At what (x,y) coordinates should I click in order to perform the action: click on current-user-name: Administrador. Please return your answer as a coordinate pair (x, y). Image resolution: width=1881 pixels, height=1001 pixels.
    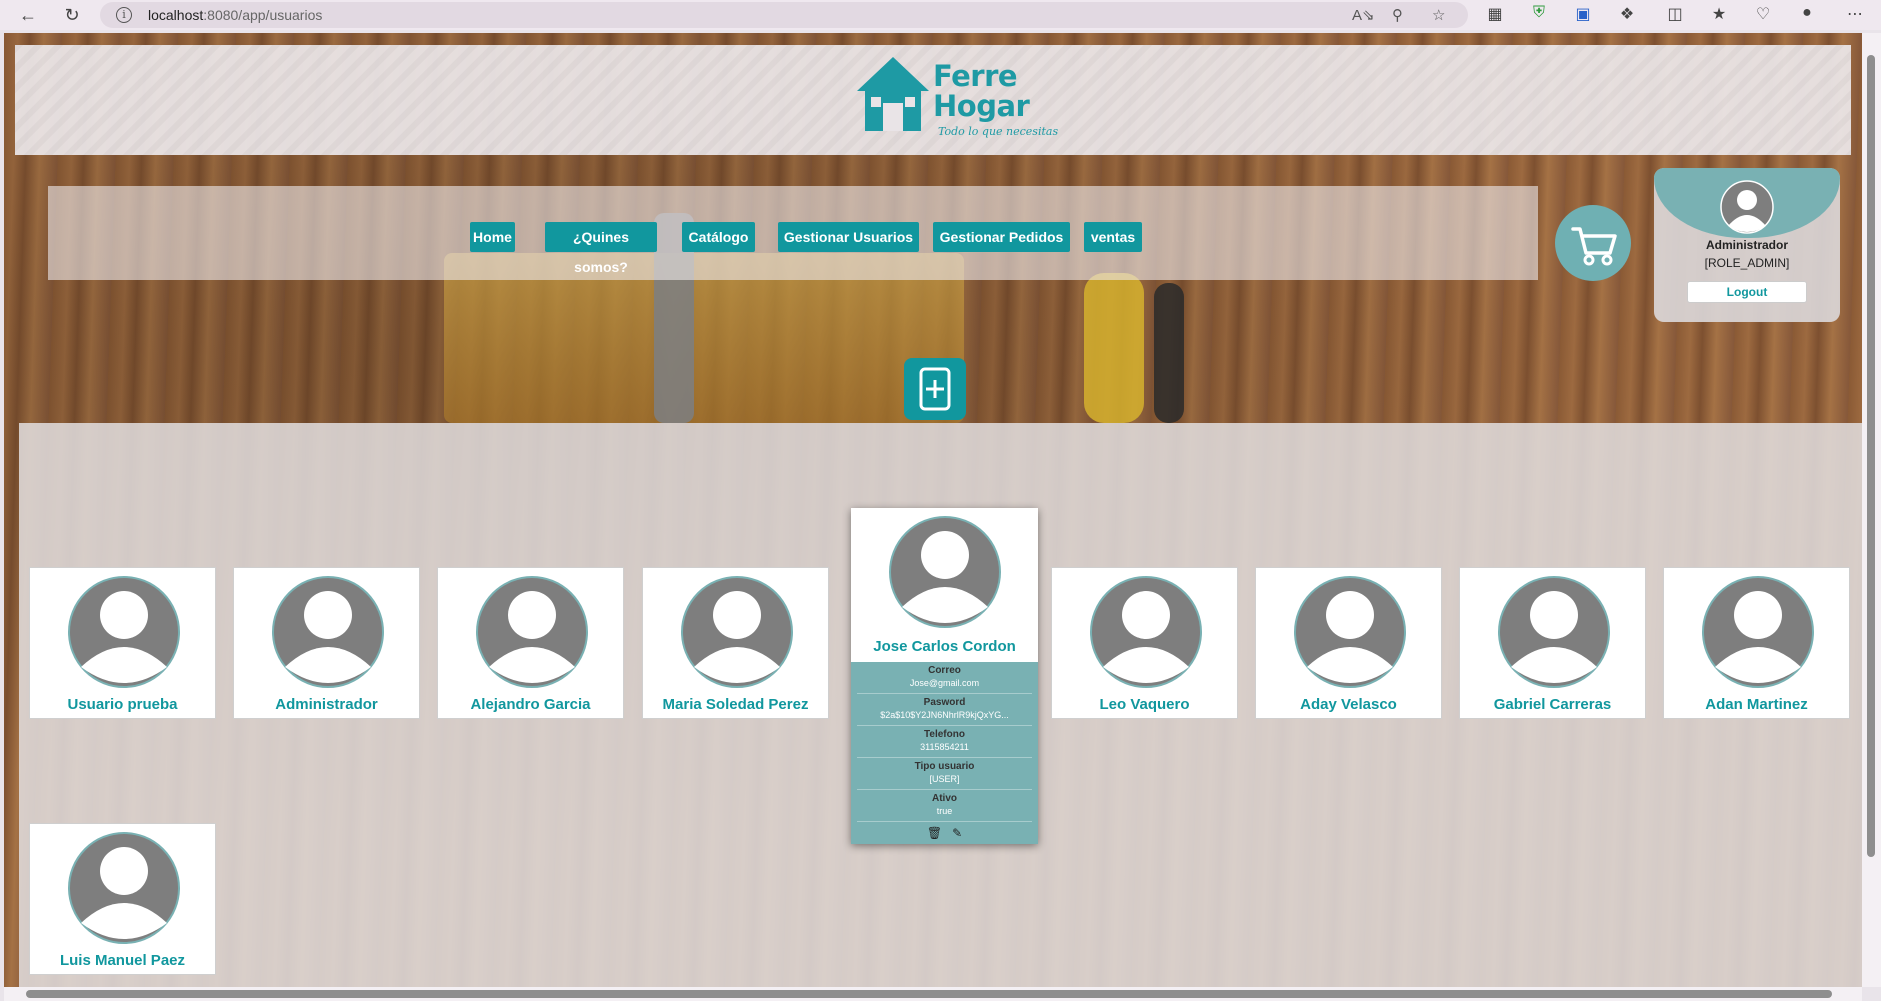
    Looking at the image, I should click on (1746, 245).